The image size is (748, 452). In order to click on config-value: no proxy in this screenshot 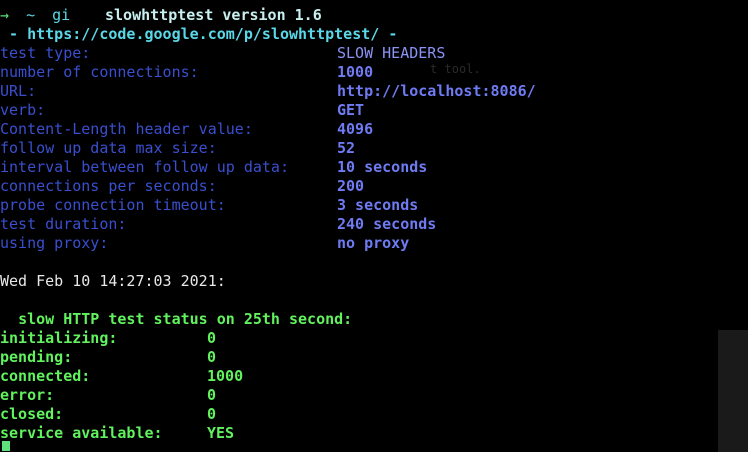, I will do `click(373, 243)`.